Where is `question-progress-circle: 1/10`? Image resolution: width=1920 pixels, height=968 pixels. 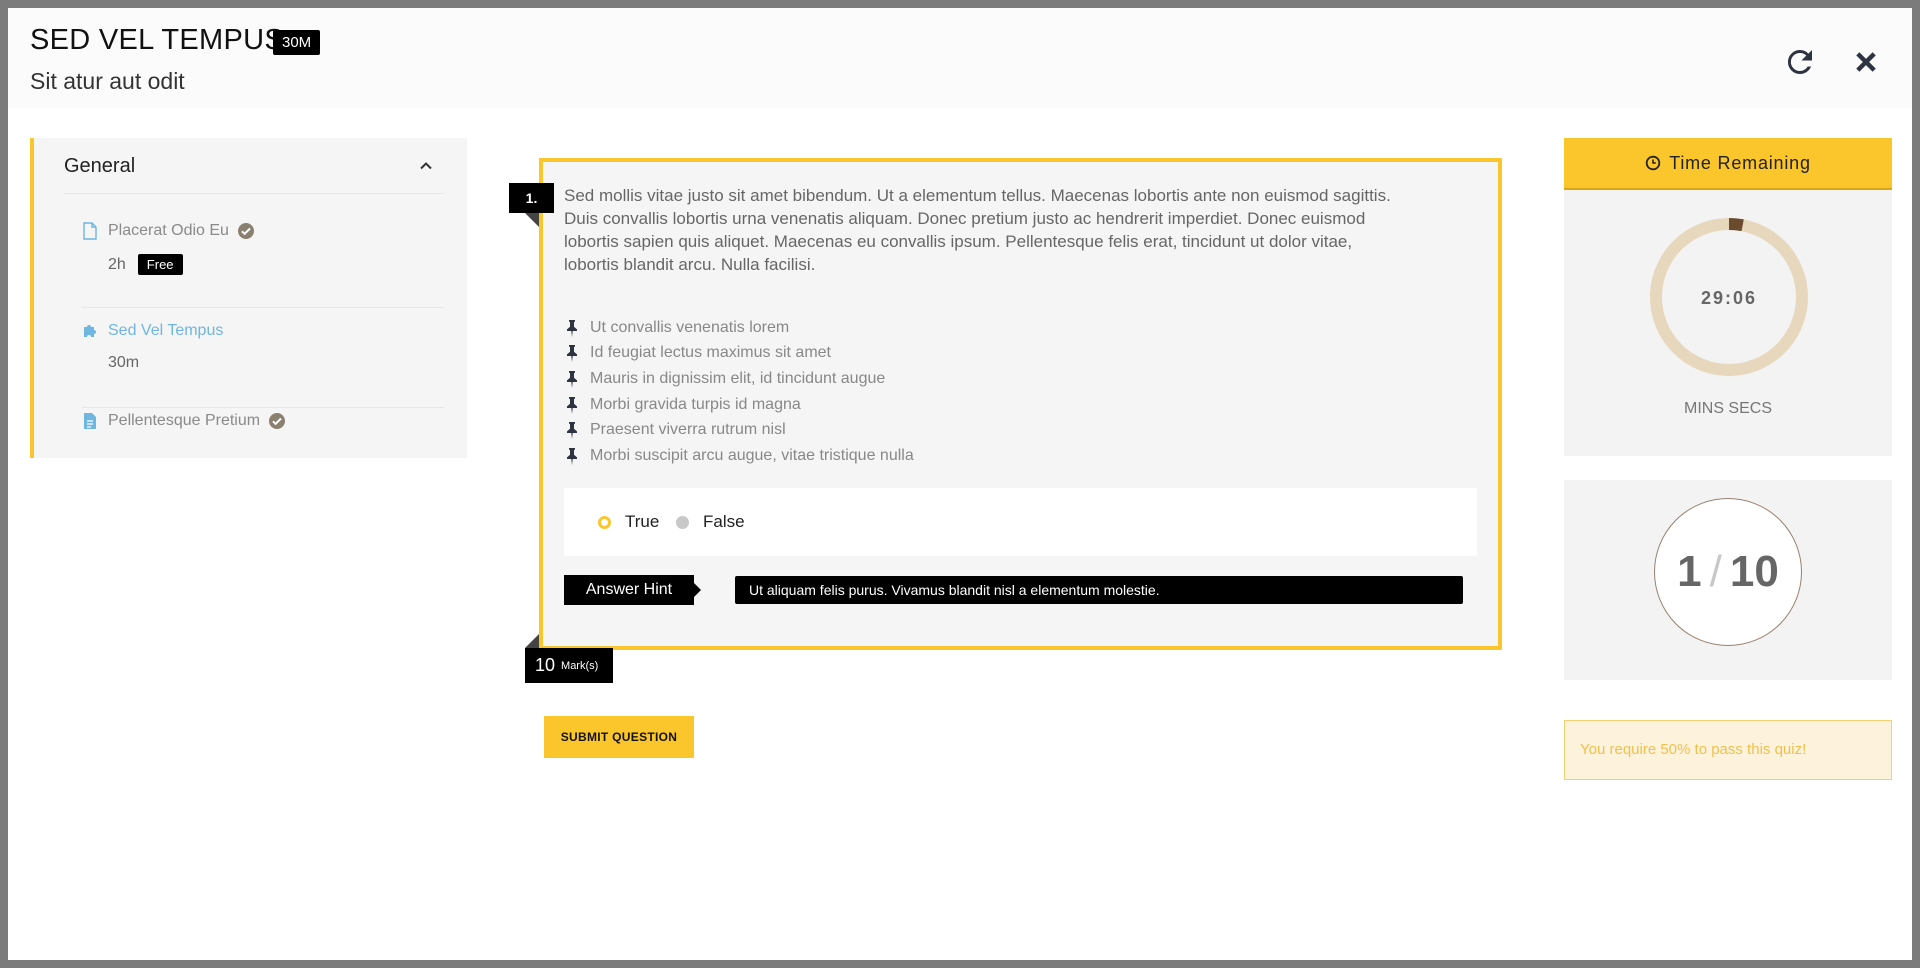 question-progress-circle: 1/10 is located at coordinates (1728, 572).